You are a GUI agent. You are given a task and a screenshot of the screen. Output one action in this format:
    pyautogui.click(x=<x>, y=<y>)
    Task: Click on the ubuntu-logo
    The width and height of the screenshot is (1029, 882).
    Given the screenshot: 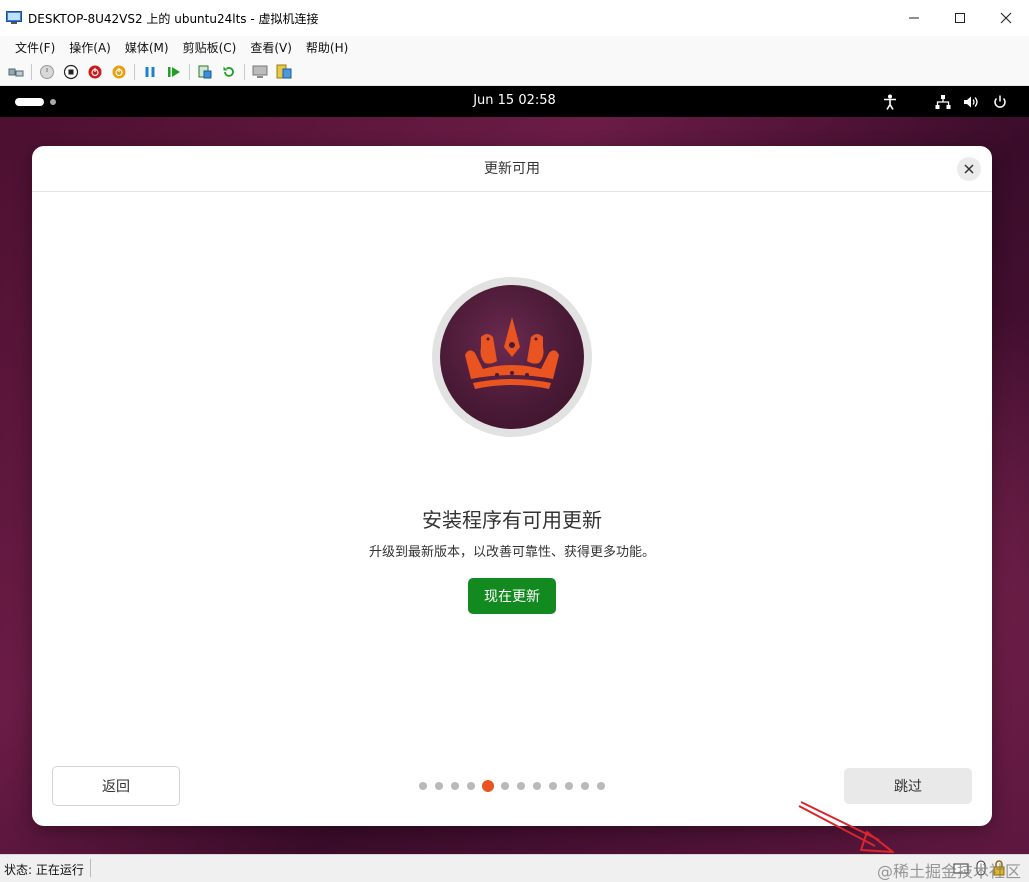 What is the action you would take?
    pyautogui.click(x=512, y=357)
    